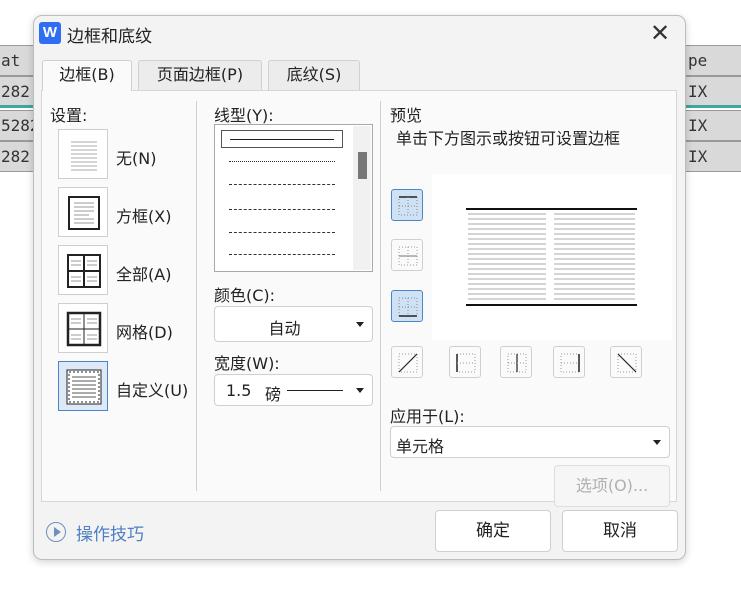 This screenshot has width=741, height=598. I want to click on setting-all-label: 全部(A), so click(143, 273).